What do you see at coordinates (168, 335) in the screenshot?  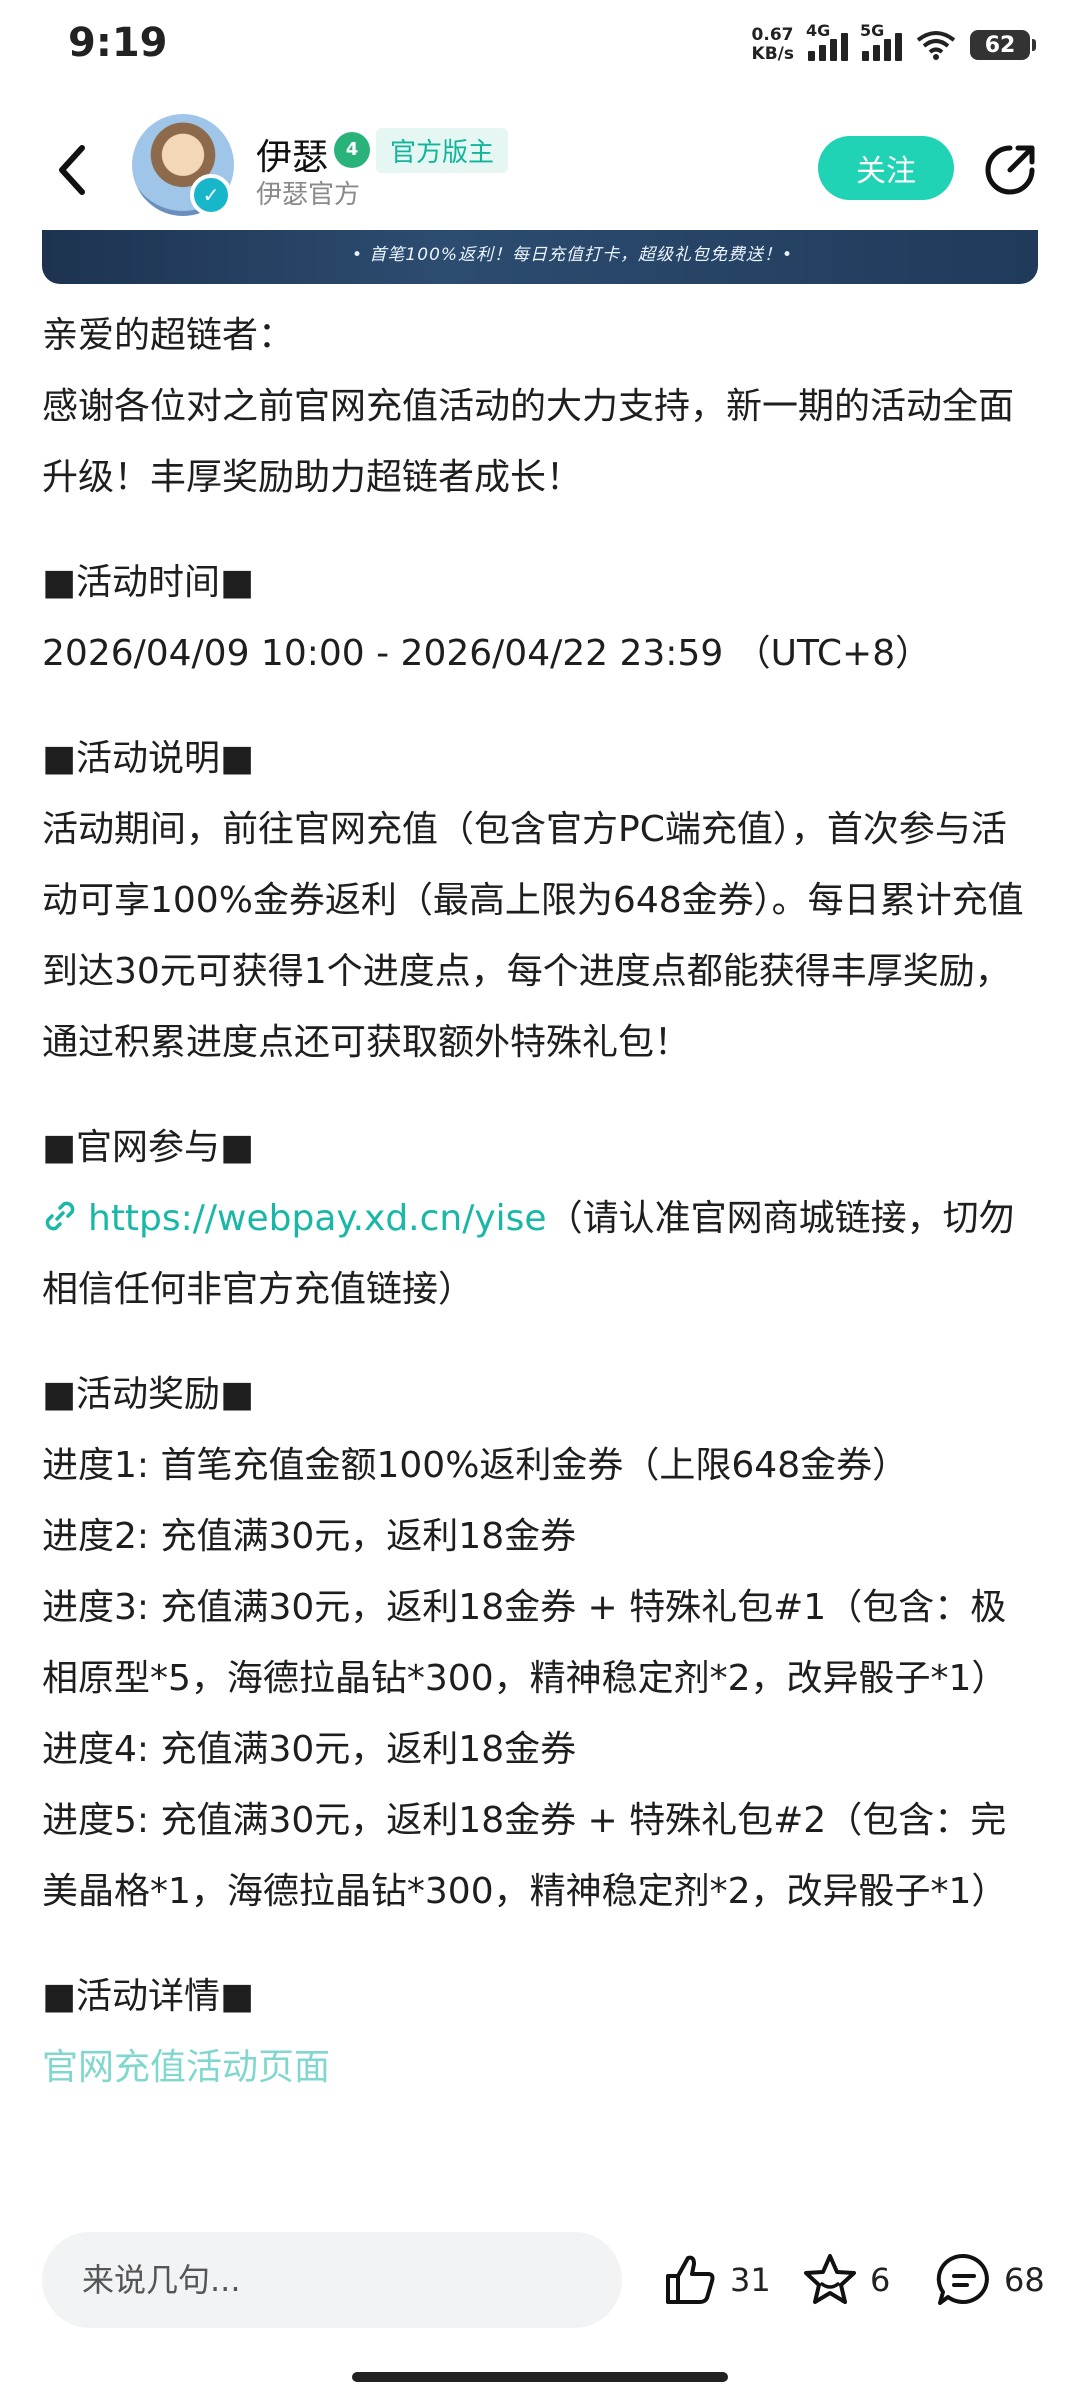 I see `greeting-text: 亲爱的超链者：` at bounding box center [168, 335].